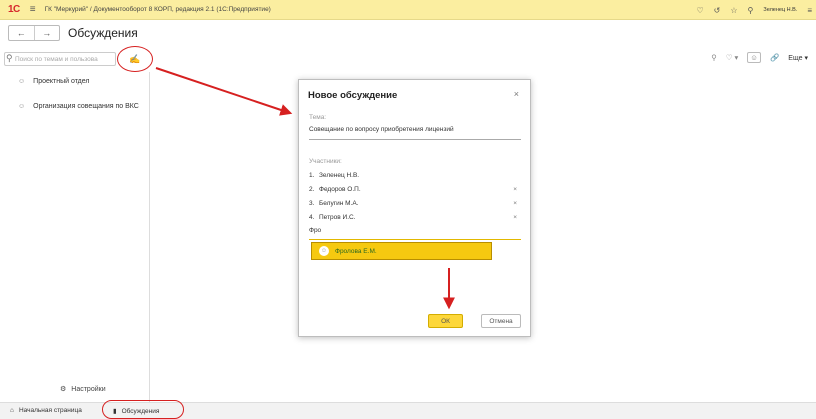 This screenshot has width=816, height=419. I want to click on more-label: Еще, so click(795, 58).